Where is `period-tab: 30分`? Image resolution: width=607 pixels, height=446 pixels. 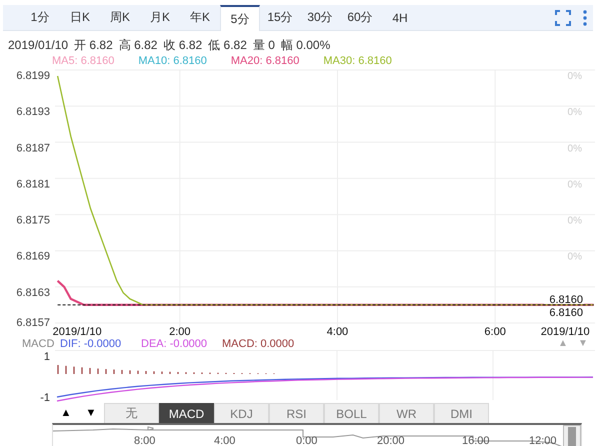
period-tab: 30分 is located at coordinates (320, 17).